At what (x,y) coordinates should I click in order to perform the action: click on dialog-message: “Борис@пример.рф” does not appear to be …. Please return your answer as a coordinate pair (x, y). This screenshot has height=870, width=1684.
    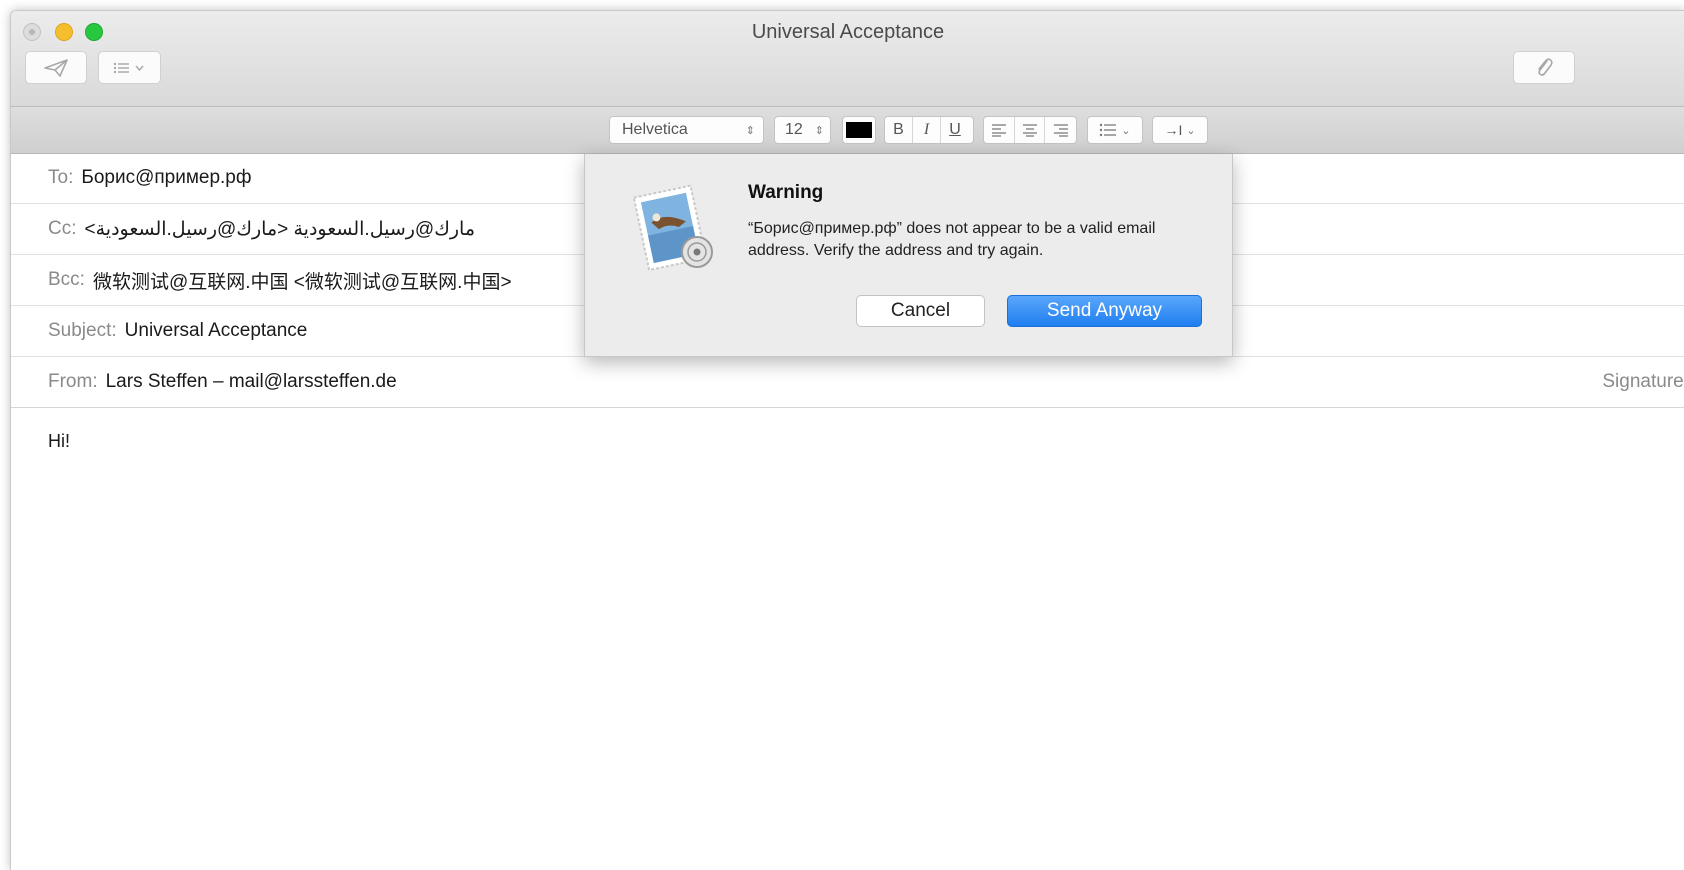
    Looking at the image, I should click on (952, 239).